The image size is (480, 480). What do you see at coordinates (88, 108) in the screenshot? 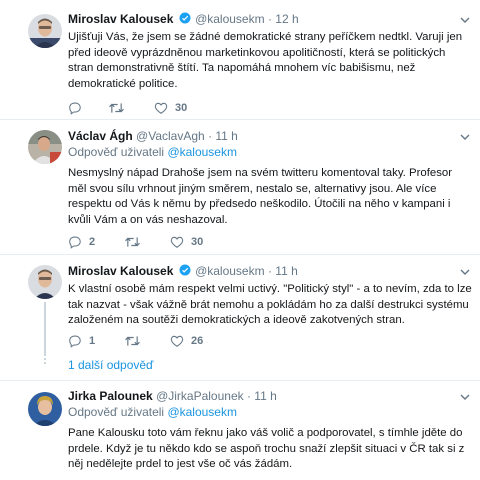
I see `reply-button` at bounding box center [88, 108].